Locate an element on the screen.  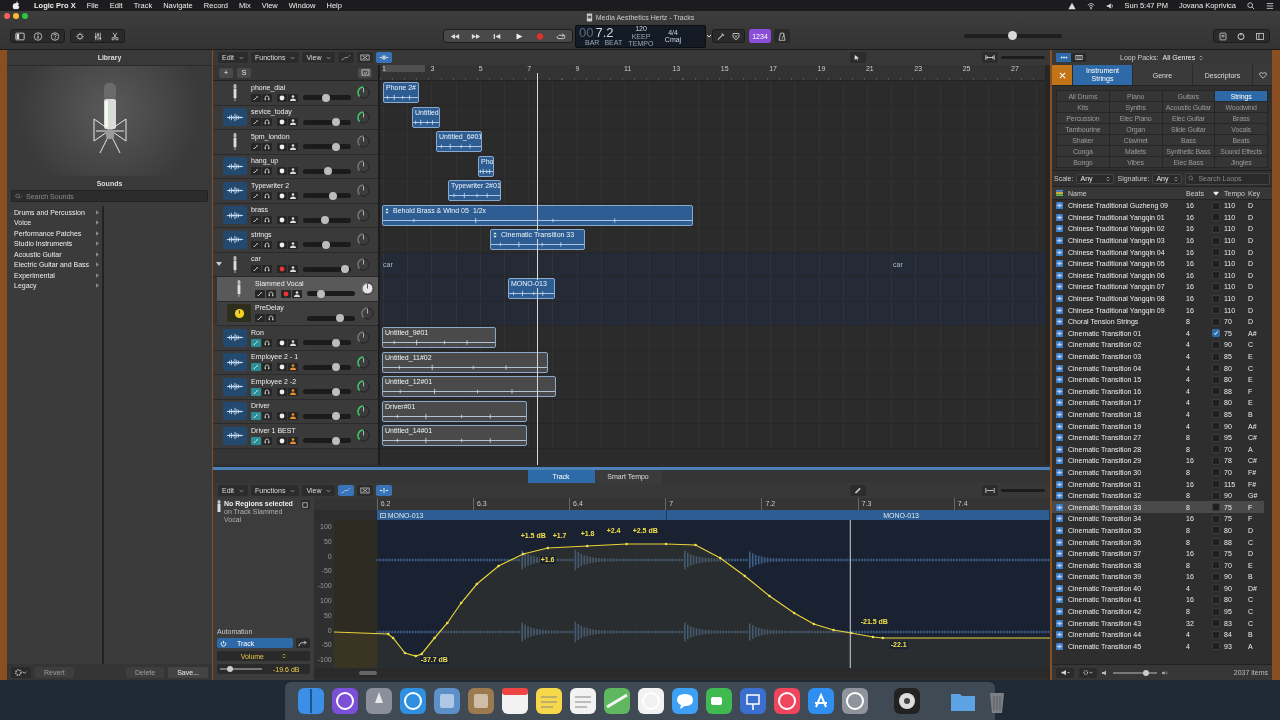
playhead-position: 7.2 is located at coordinates (604, 32).